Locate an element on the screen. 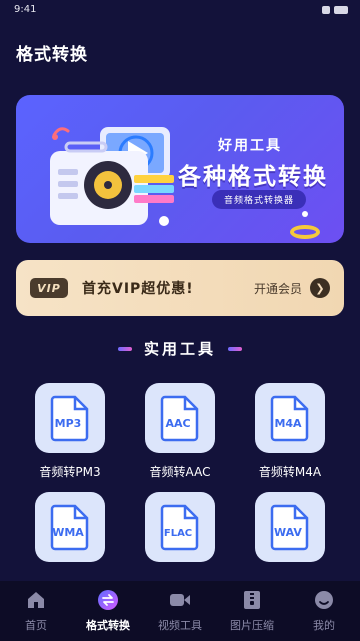 This screenshot has height=641, width=360. tab-image-compress: 图片压缩 is located at coordinates (252, 611).